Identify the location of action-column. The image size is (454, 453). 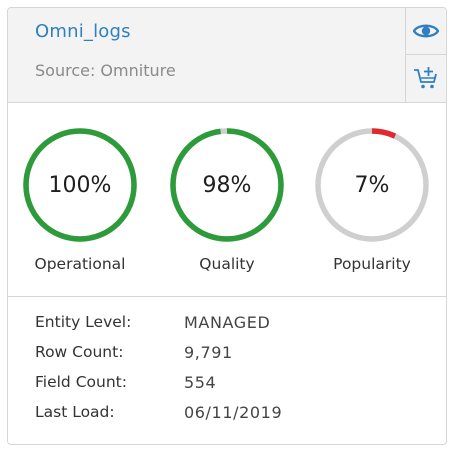
(425, 55).